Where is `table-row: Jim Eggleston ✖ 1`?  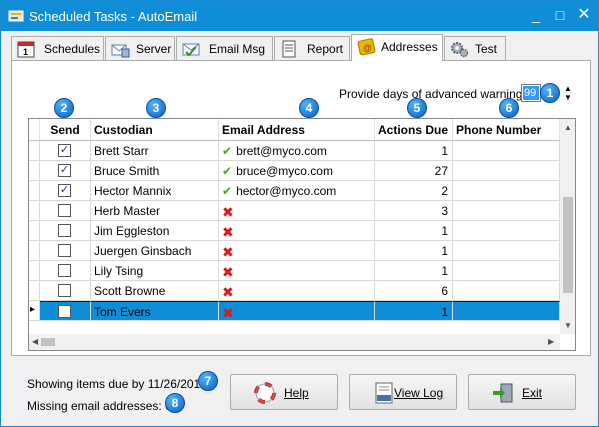
table-row: Jim Eggleston ✖ 1 is located at coordinates (294, 231).